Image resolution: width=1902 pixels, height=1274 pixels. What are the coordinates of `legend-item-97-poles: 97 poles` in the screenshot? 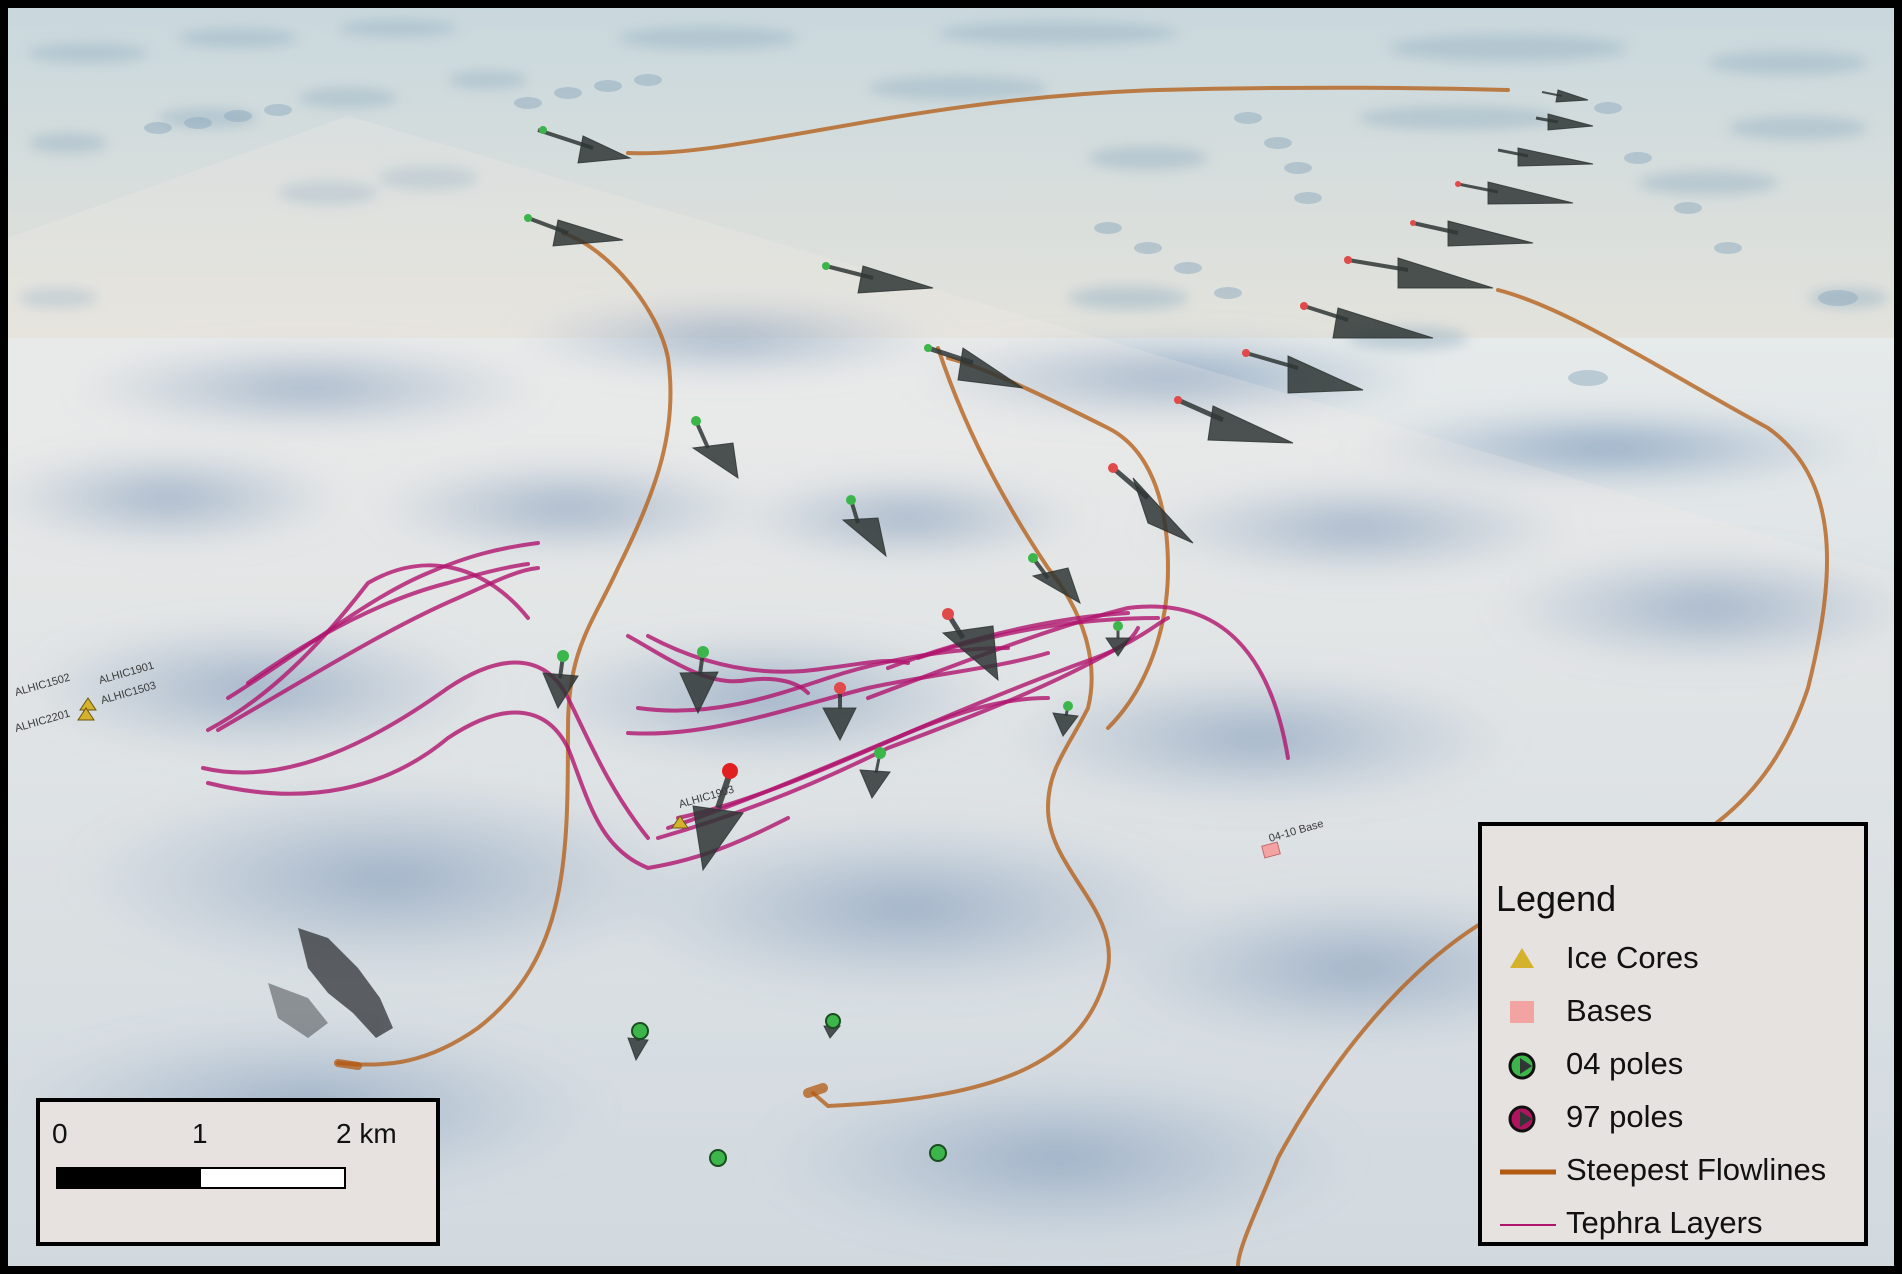 It's located at (1673, 1118).